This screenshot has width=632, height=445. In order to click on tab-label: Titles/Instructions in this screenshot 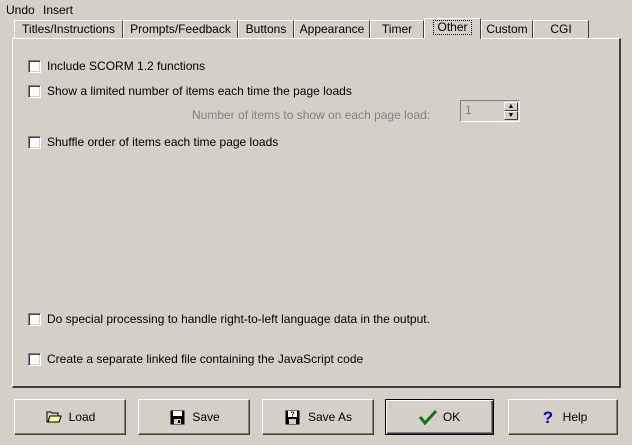, I will do `click(68, 29)`.